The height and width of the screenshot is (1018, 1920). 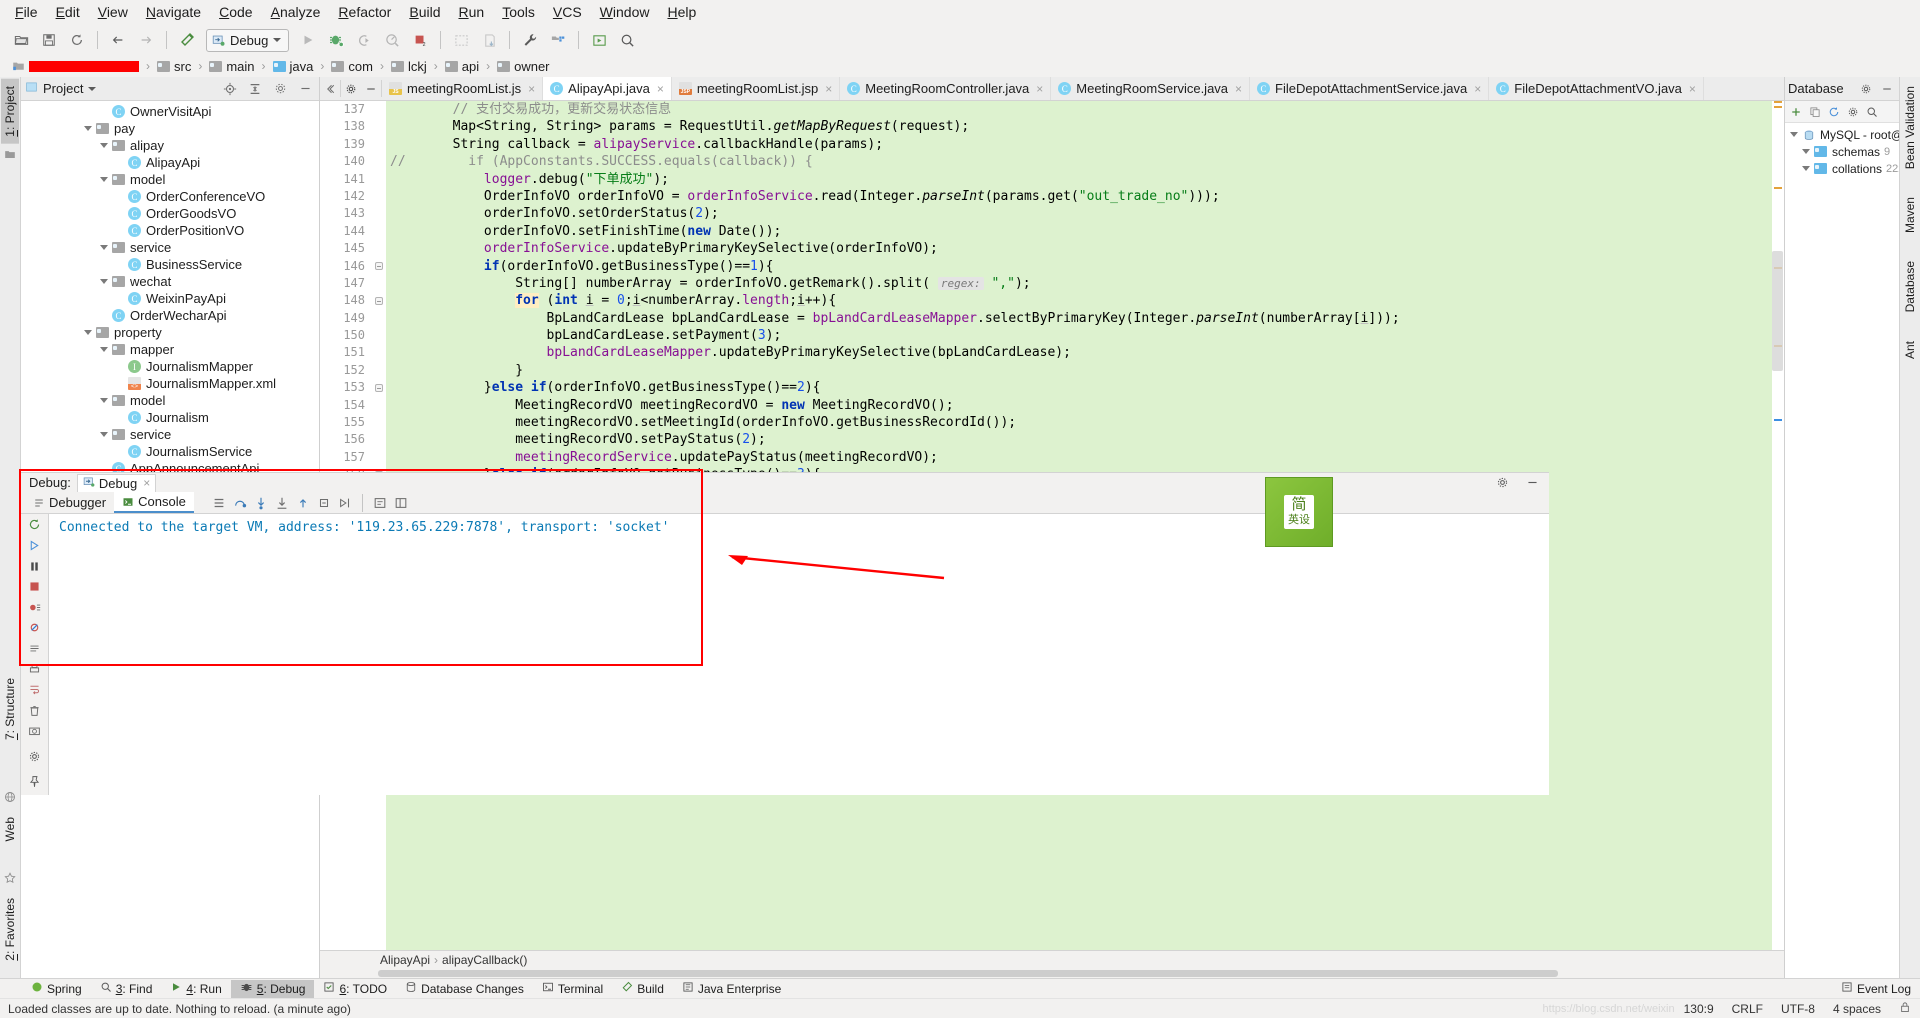 What do you see at coordinates (530, 40) in the screenshot?
I see `settings-wrench-icon` at bounding box center [530, 40].